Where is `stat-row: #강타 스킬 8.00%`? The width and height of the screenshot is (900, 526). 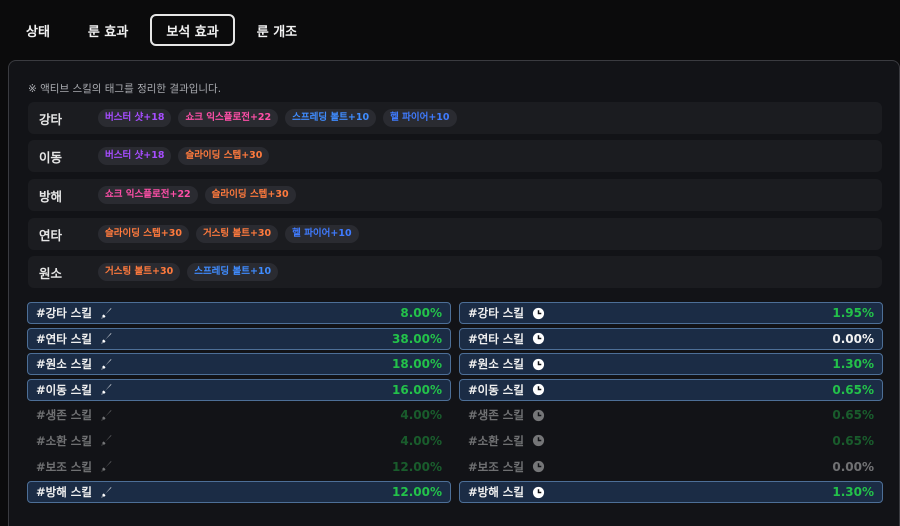 stat-row: #강타 스킬 8.00% is located at coordinates (239, 313).